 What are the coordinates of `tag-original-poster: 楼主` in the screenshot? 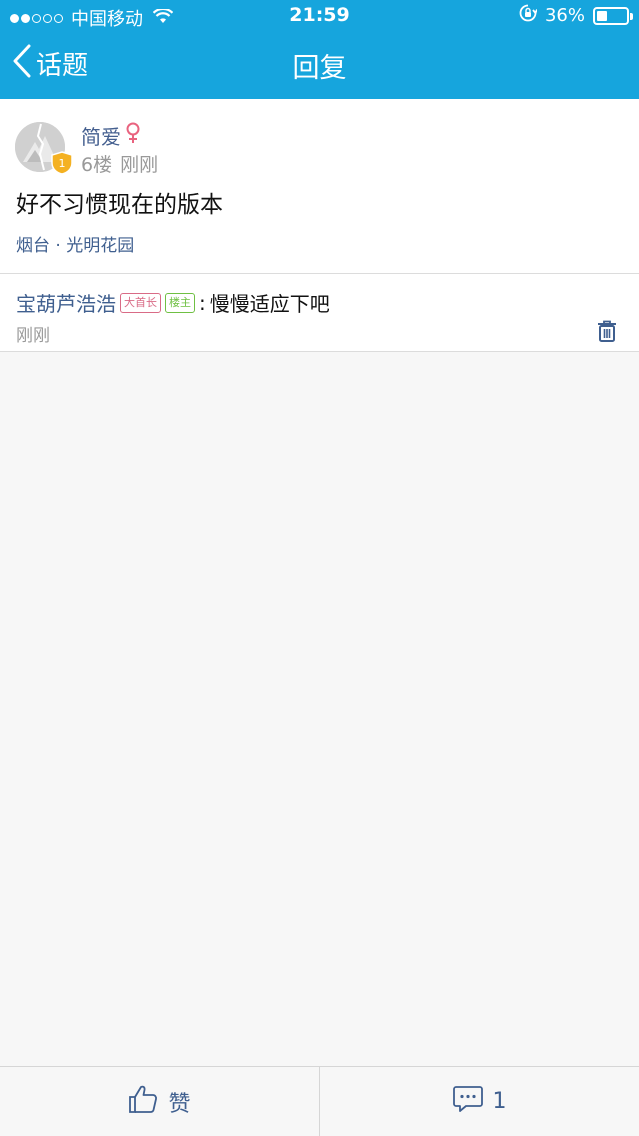 It's located at (180, 302).